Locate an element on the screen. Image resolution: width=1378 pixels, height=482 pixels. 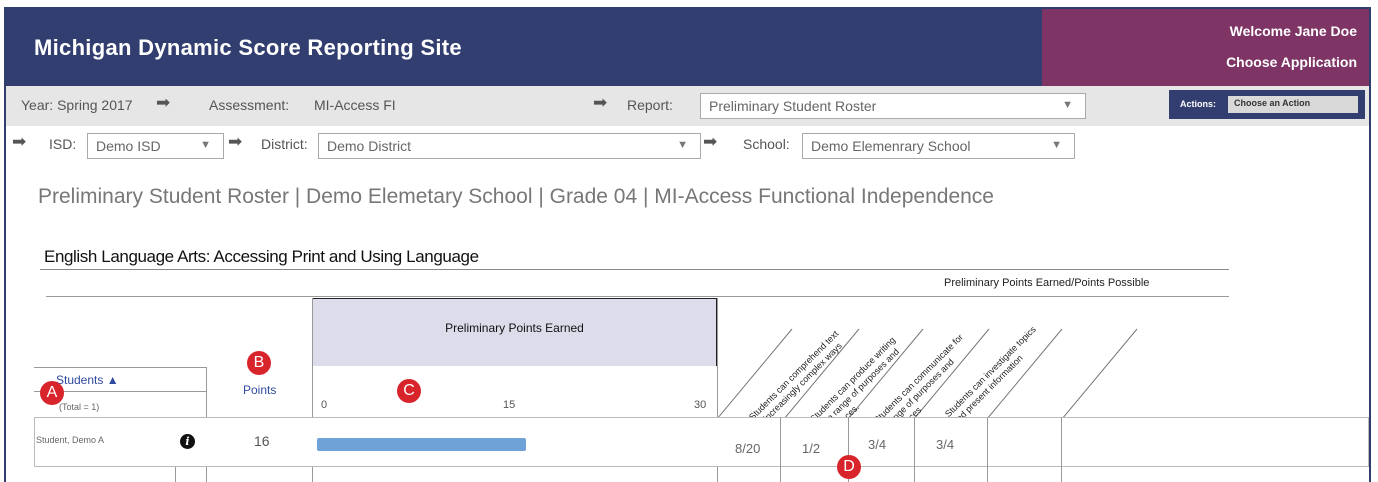
choose-application-link: Choose Application is located at coordinates (1291, 62).